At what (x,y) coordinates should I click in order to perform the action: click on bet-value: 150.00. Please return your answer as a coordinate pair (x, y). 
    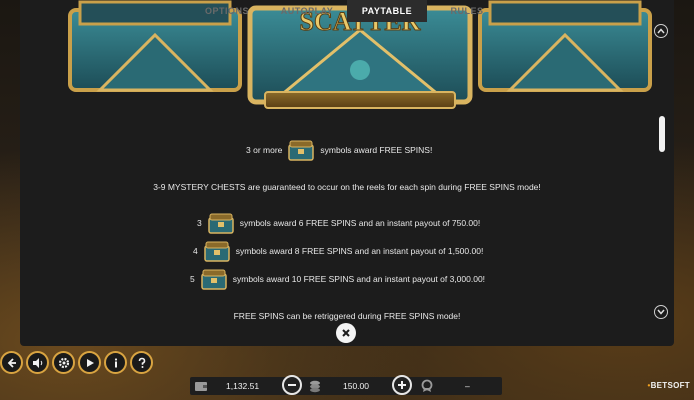
    Looking at the image, I should click on (356, 386).